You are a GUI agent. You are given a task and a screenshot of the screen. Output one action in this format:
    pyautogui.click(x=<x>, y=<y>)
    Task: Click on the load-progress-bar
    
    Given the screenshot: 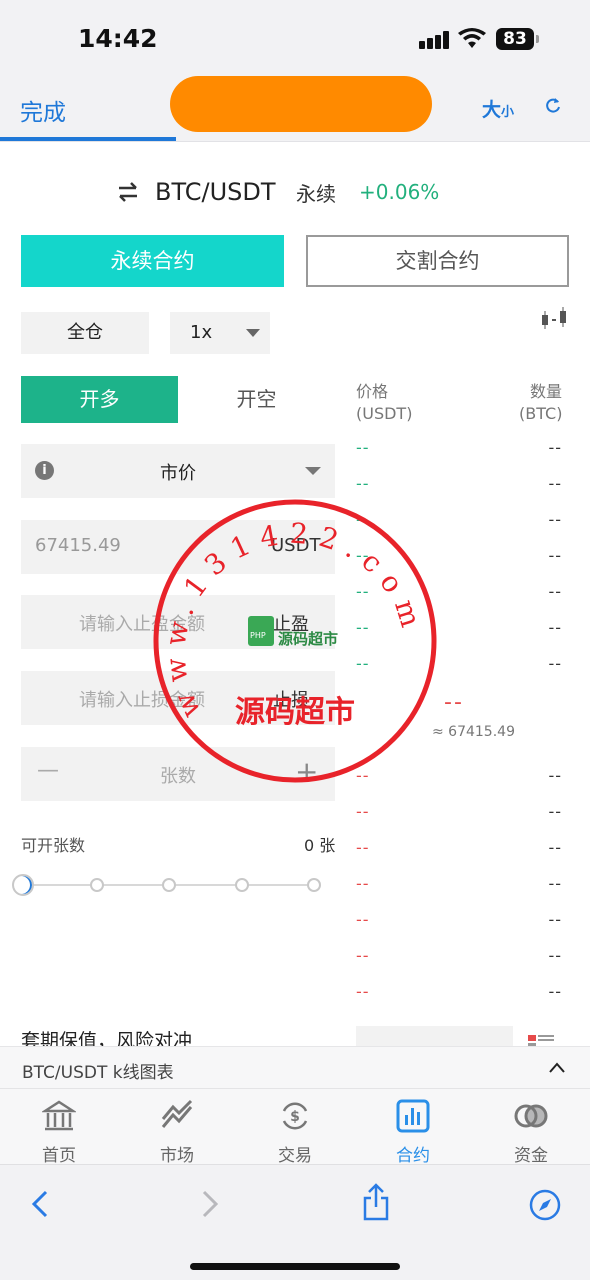 What is the action you would take?
    pyautogui.click(x=88, y=139)
    